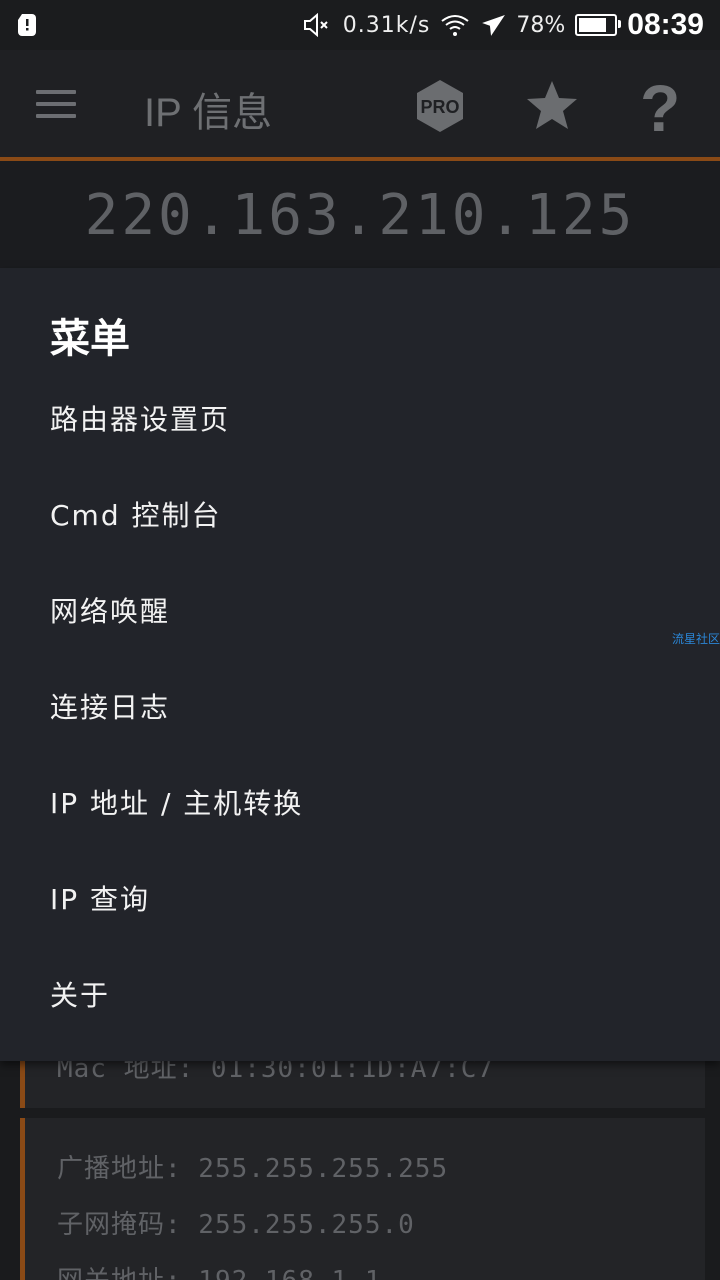  What do you see at coordinates (360, 804) in the screenshot?
I see `menu-item-ip-host-convert: IP 地址 / 主机转换` at bounding box center [360, 804].